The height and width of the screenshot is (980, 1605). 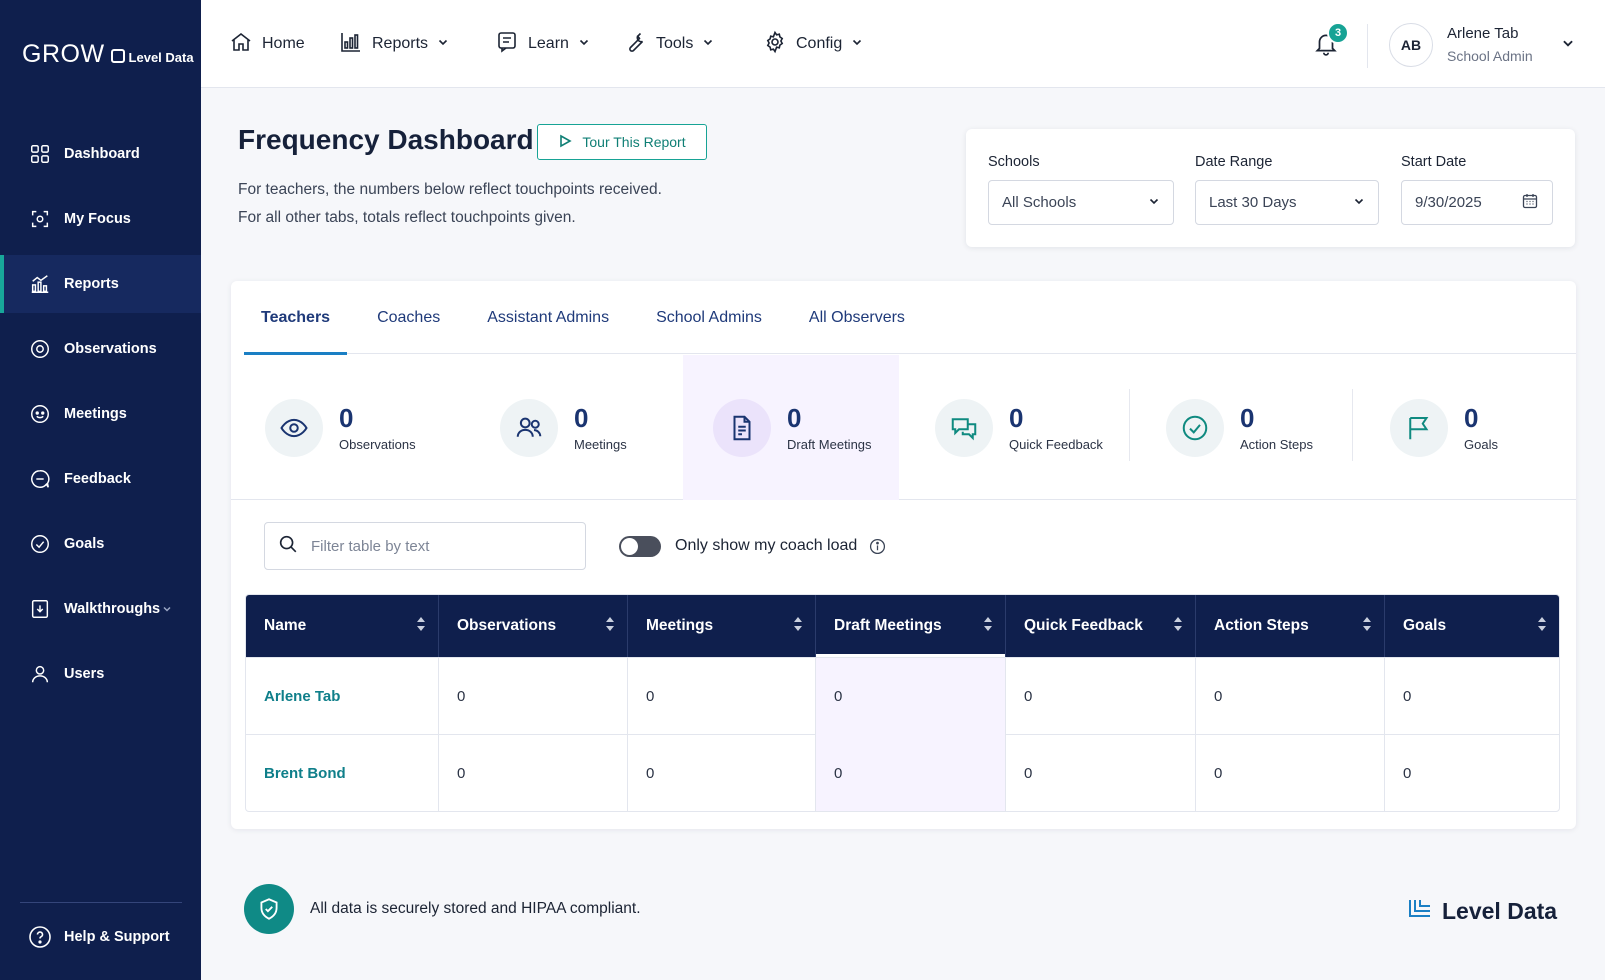 What do you see at coordinates (99, 937) in the screenshot?
I see `help-support-link: Help & Support` at bounding box center [99, 937].